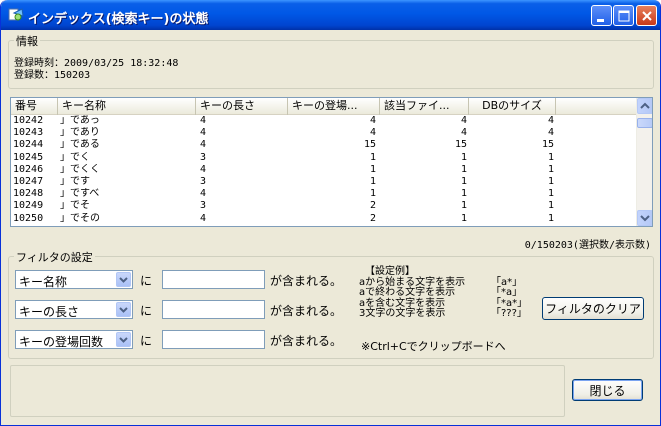 Image resolution: width=661 pixels, height=426 pixels. I want to click on cell-matching-files: 15, so click(460, 145).